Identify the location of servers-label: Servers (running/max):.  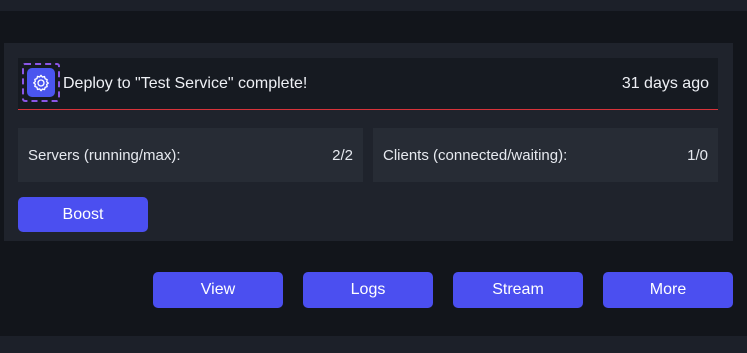
(104, 155).